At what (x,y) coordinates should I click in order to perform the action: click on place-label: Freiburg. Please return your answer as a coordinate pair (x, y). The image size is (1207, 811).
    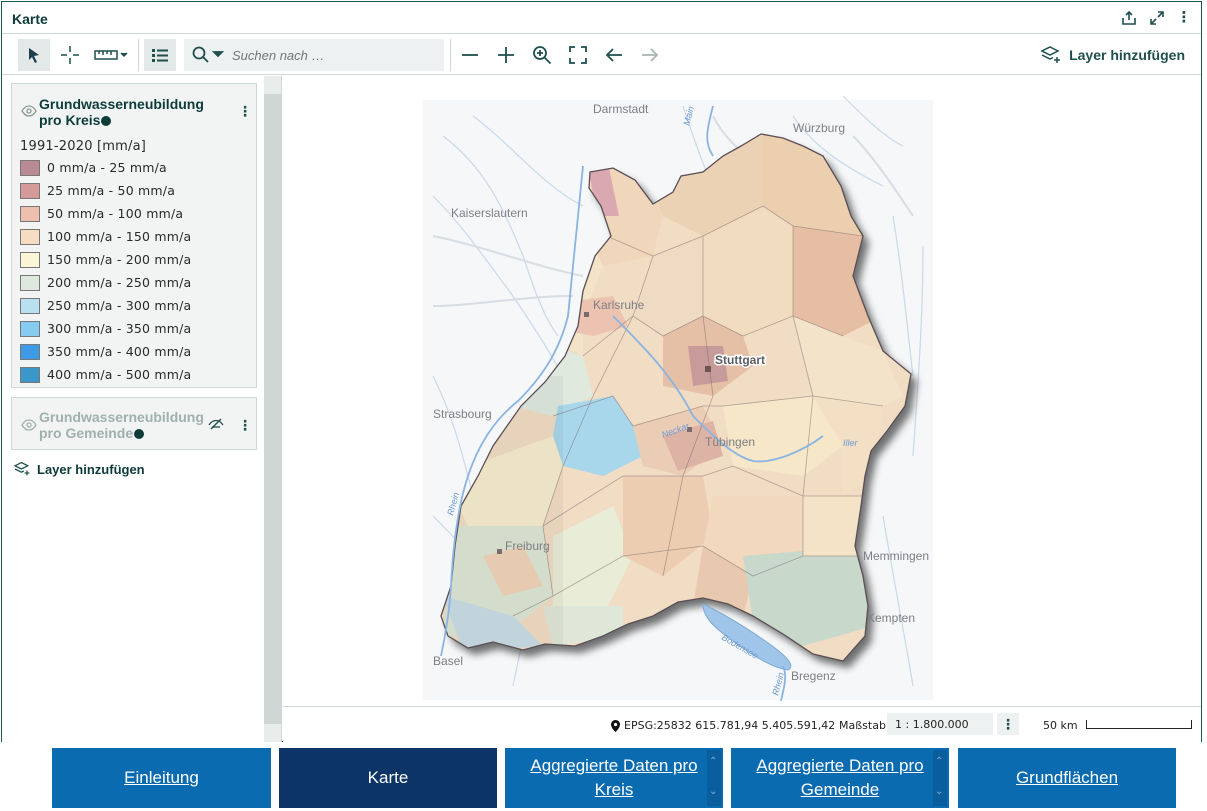
    Looking at the image, I should click on (527, 546).